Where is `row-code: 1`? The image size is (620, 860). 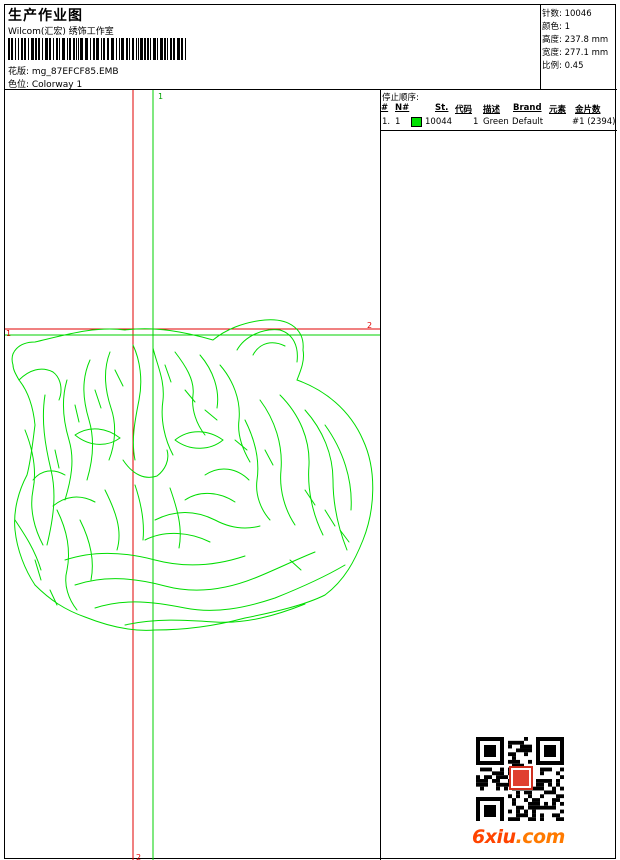 row-code: 1 is located at coordinates (476, 122).